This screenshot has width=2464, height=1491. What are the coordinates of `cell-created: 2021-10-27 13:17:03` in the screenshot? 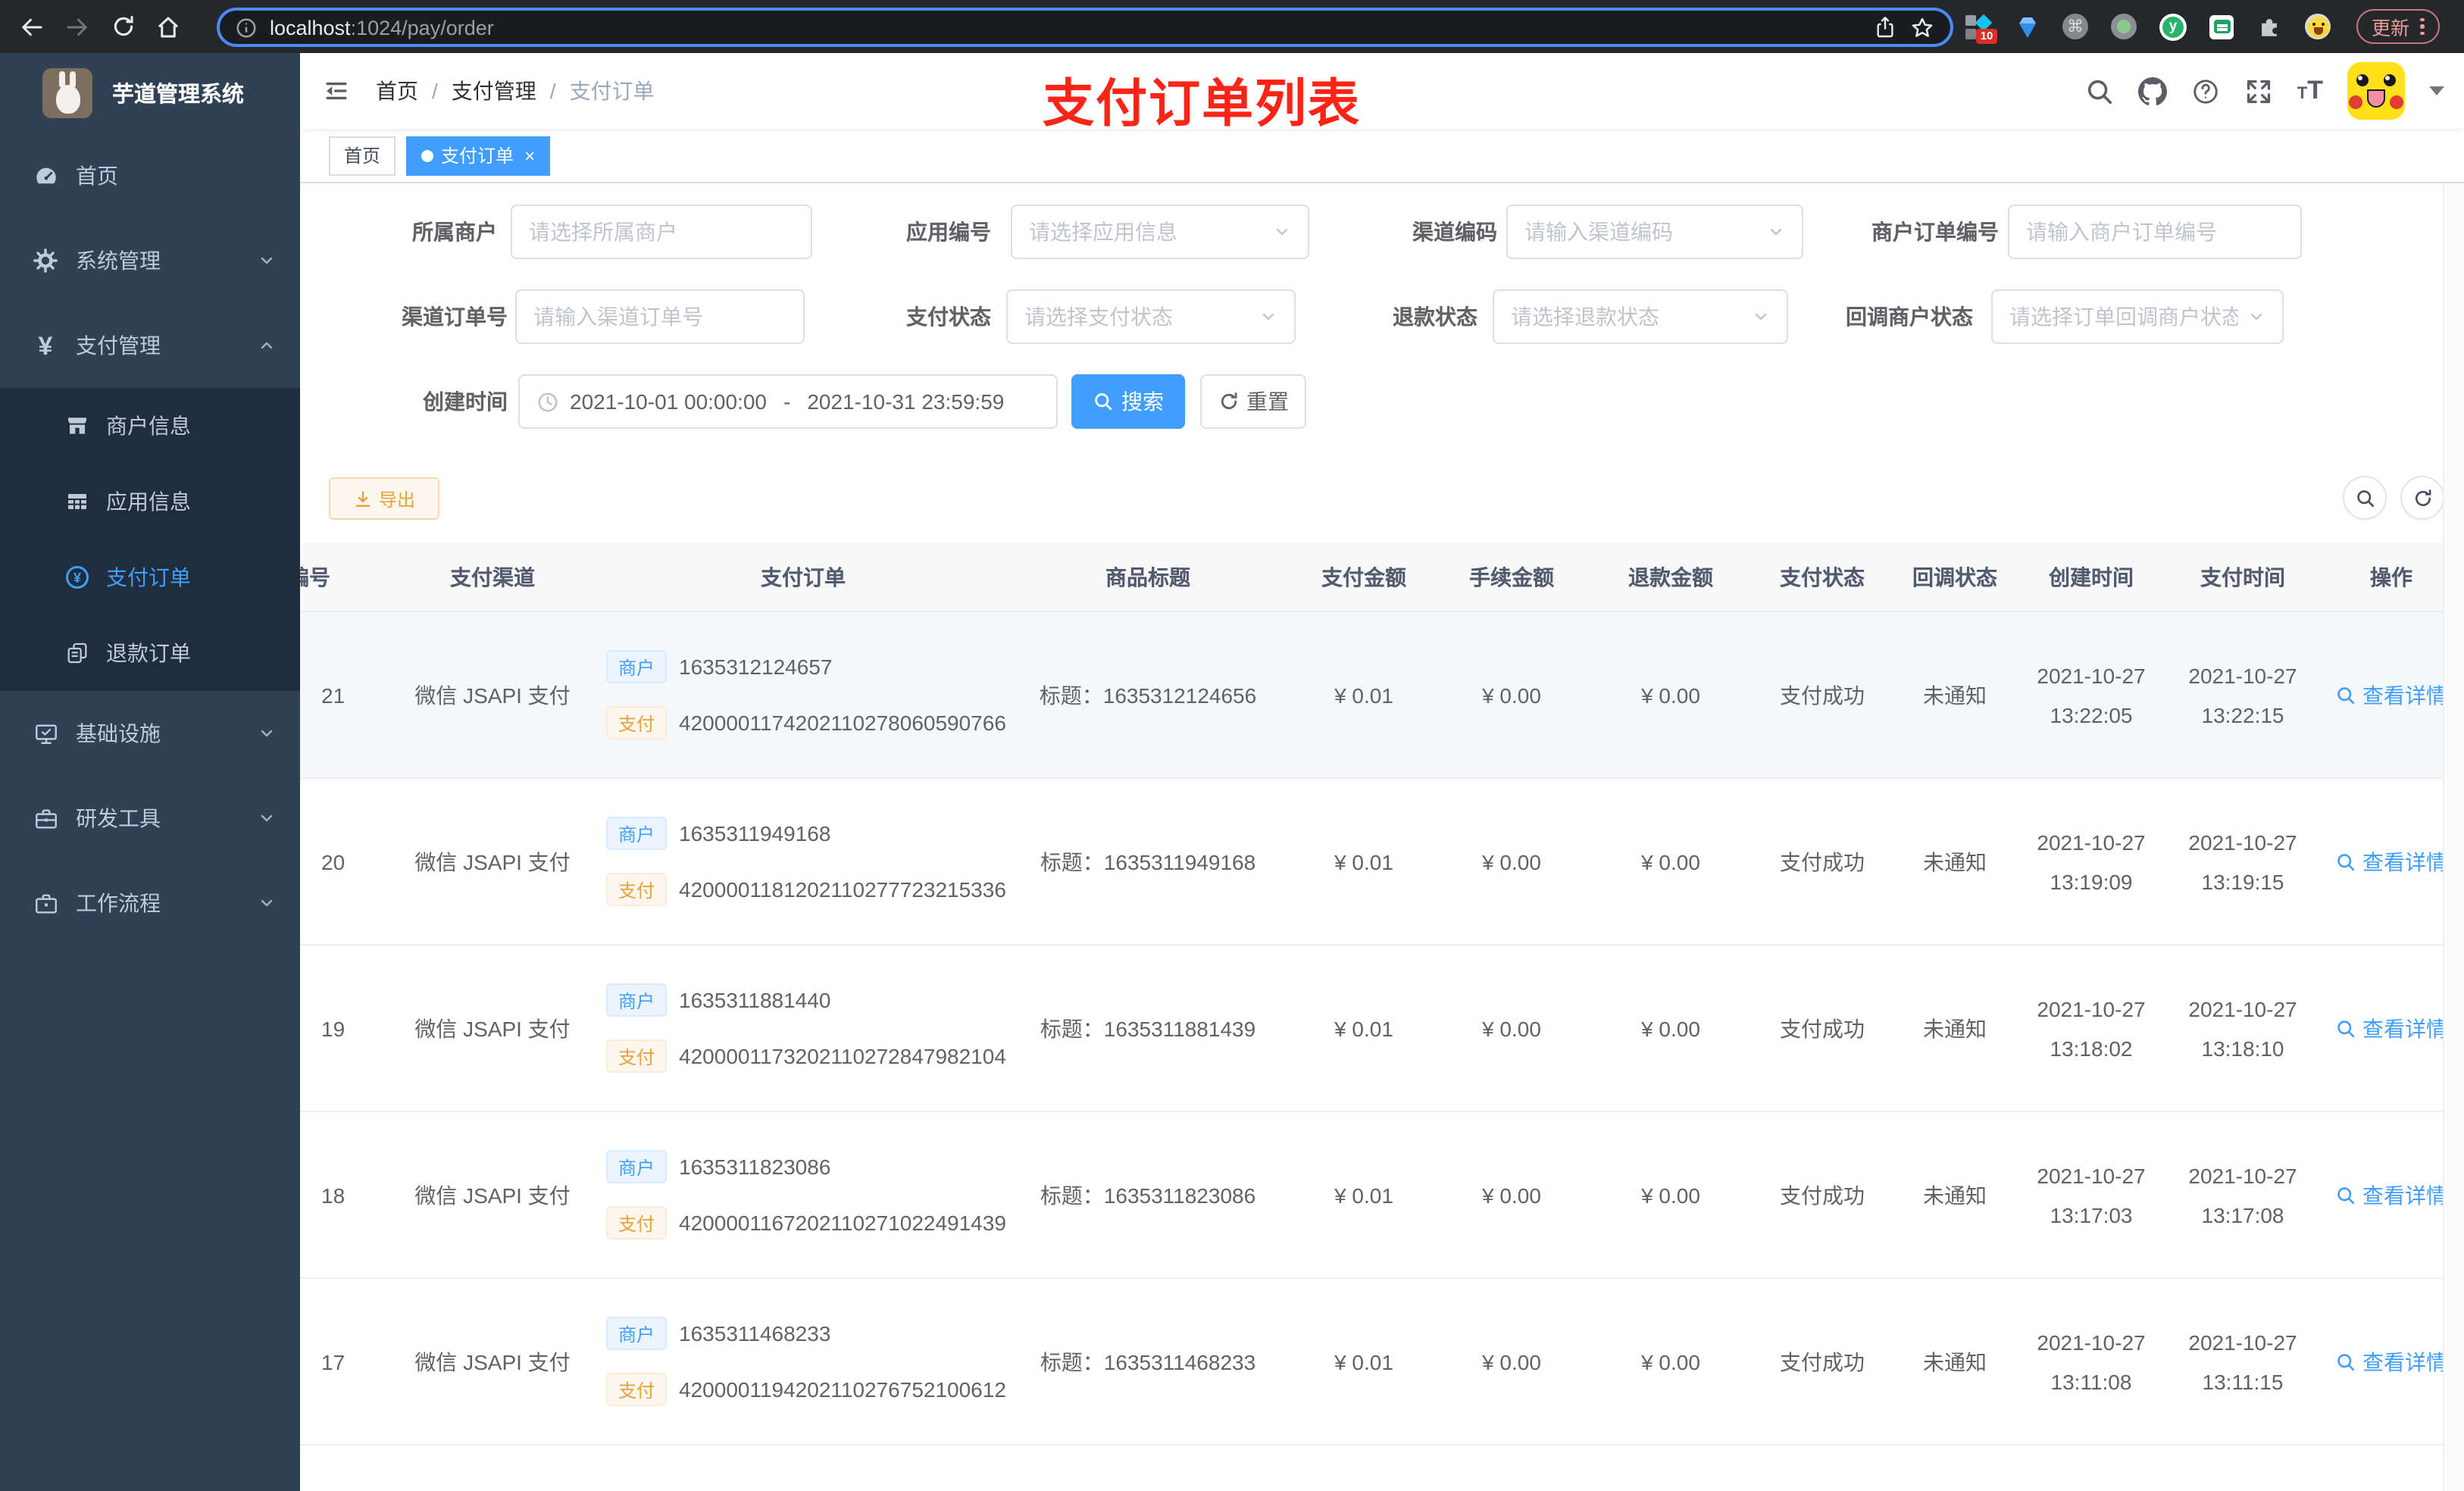 It's located at (2091, 1194).